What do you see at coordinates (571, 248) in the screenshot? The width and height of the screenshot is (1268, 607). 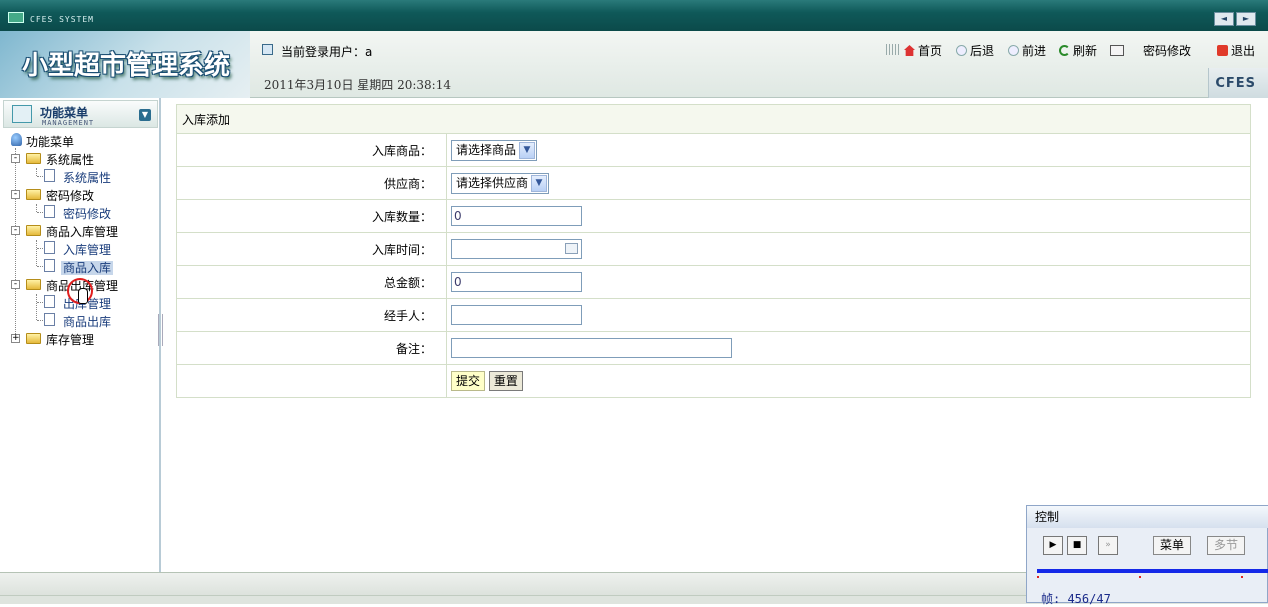 I see `calendar-icon` at bounding box center [571, 248].